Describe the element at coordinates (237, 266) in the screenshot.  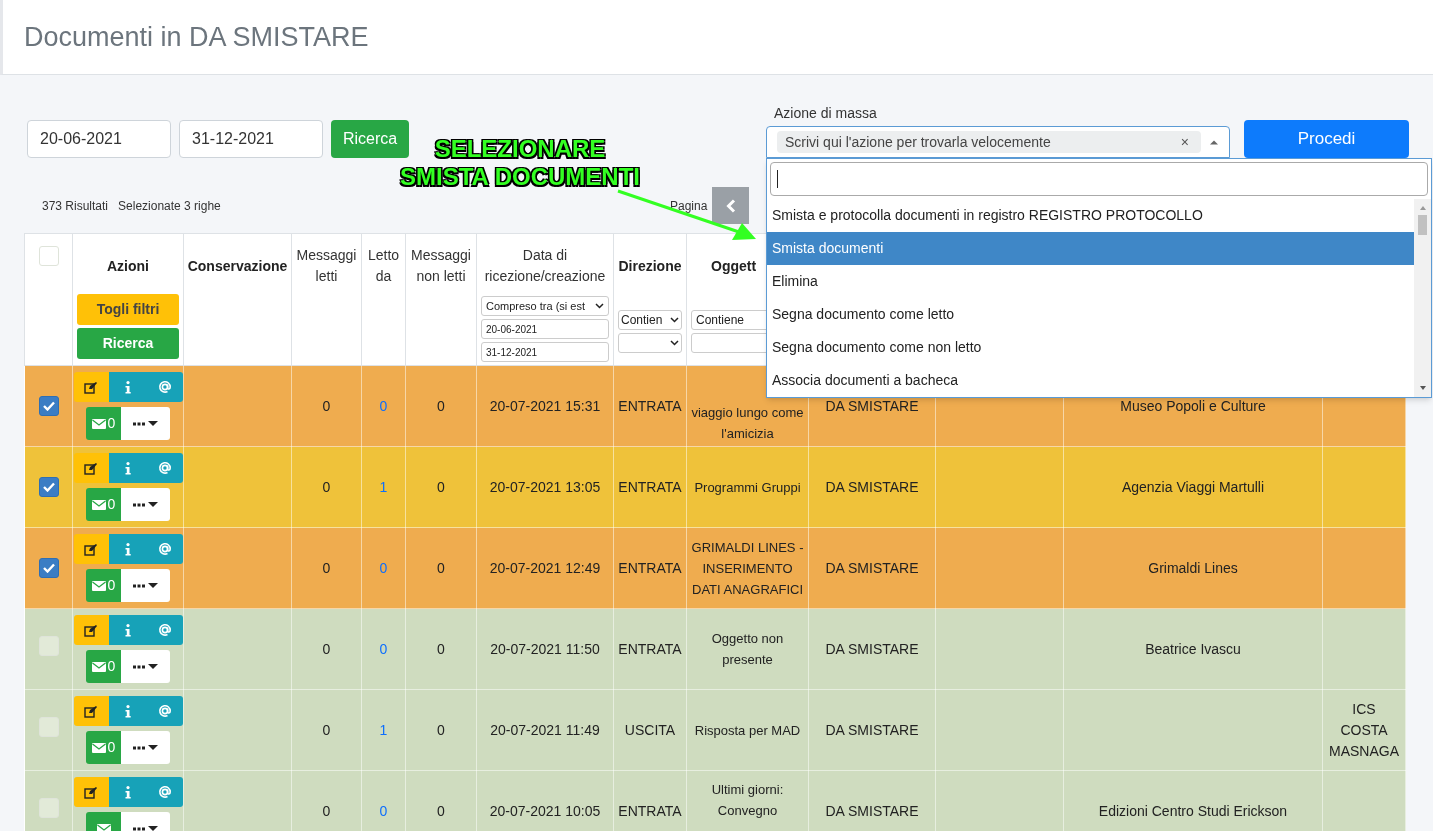
I see `column-header: Conservazione` at that location.